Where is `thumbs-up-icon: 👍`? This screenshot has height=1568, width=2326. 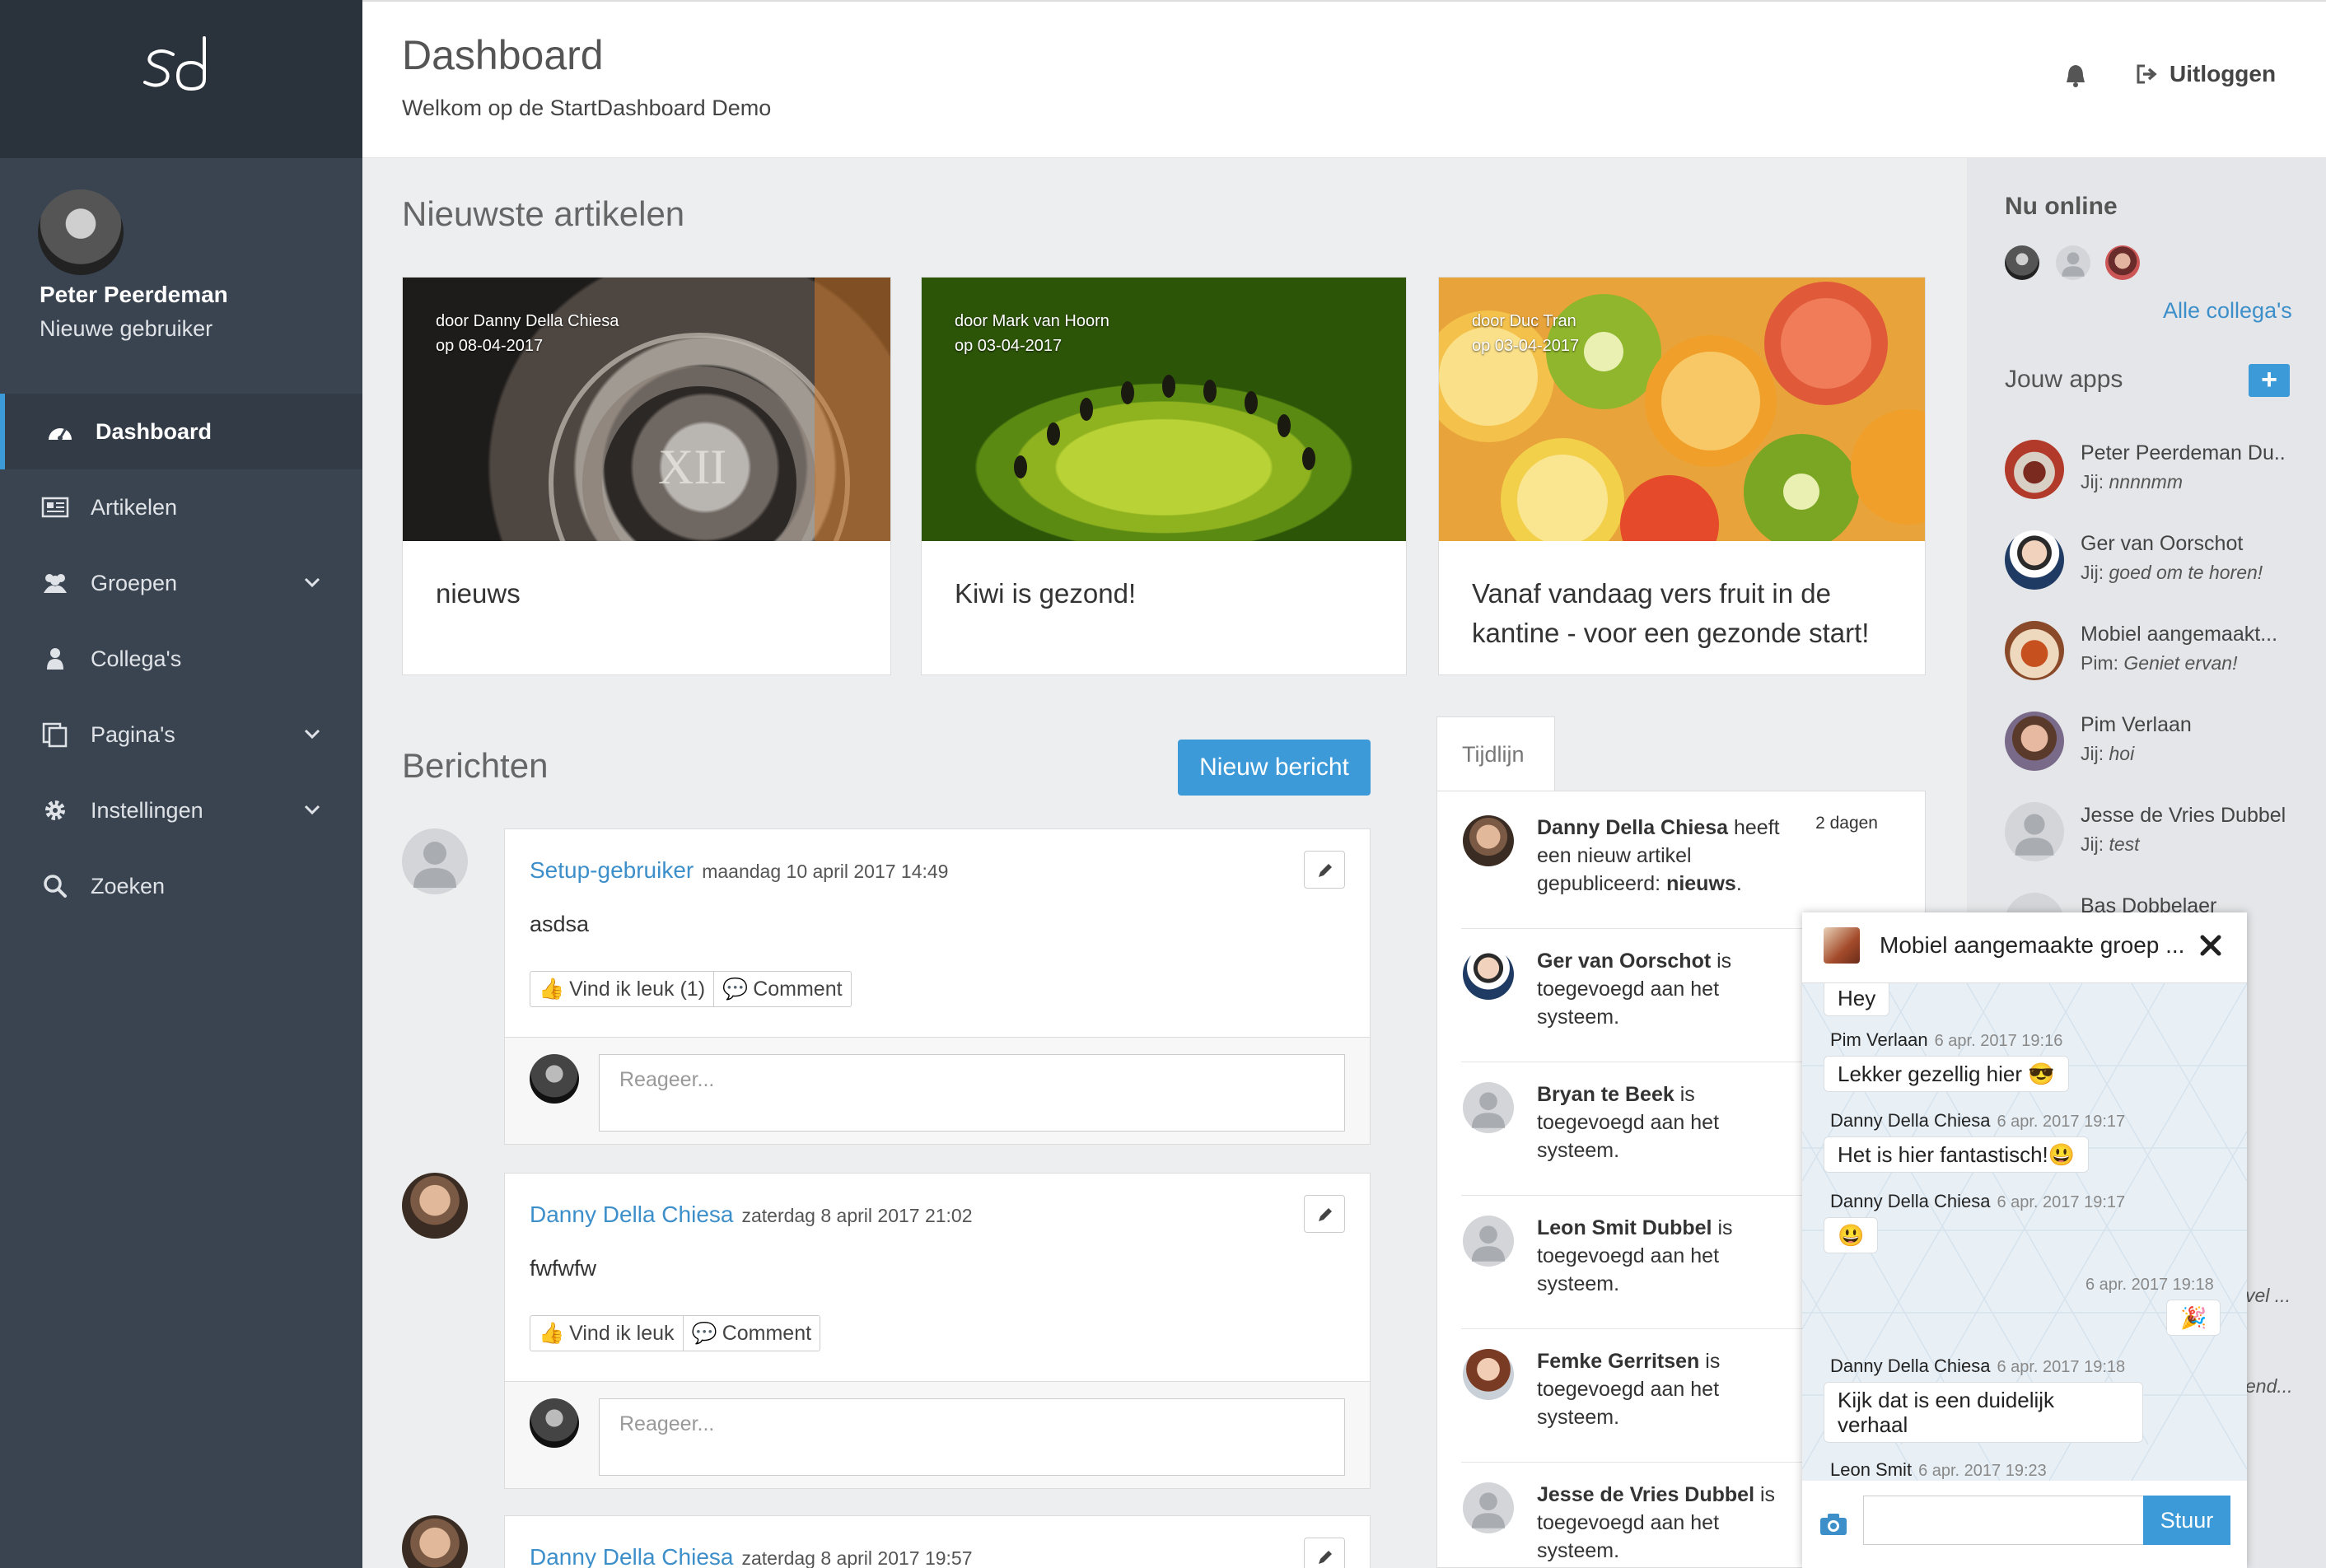
thumbs-up-icon: 👍 is located at coordinates (552, 989).